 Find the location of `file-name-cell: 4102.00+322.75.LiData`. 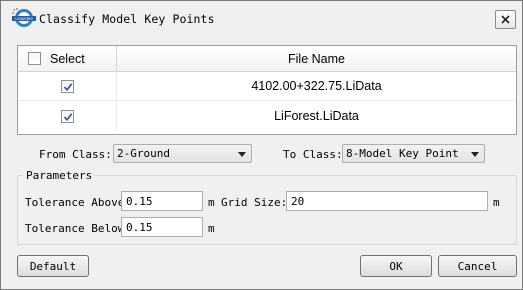

file-name-cell: 4102.00+322.75.LiData is located at coordinates (316, 86).